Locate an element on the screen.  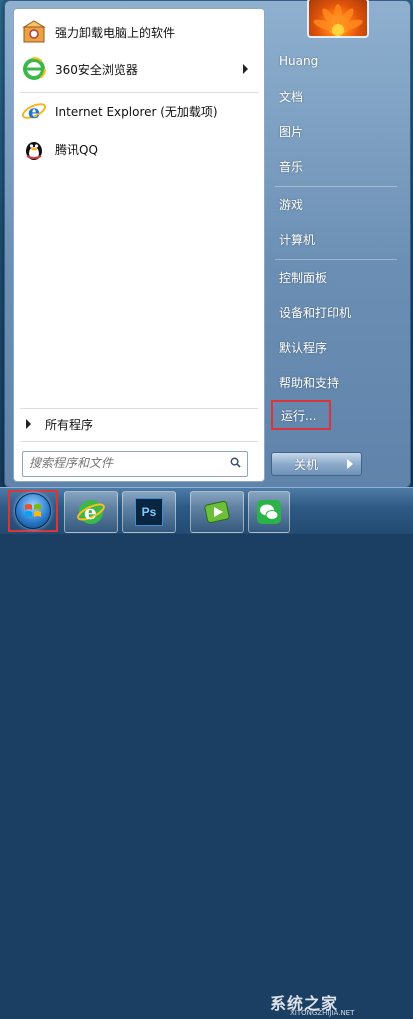
right-item-label: 控制面板 is located at coordinates (303, 277).